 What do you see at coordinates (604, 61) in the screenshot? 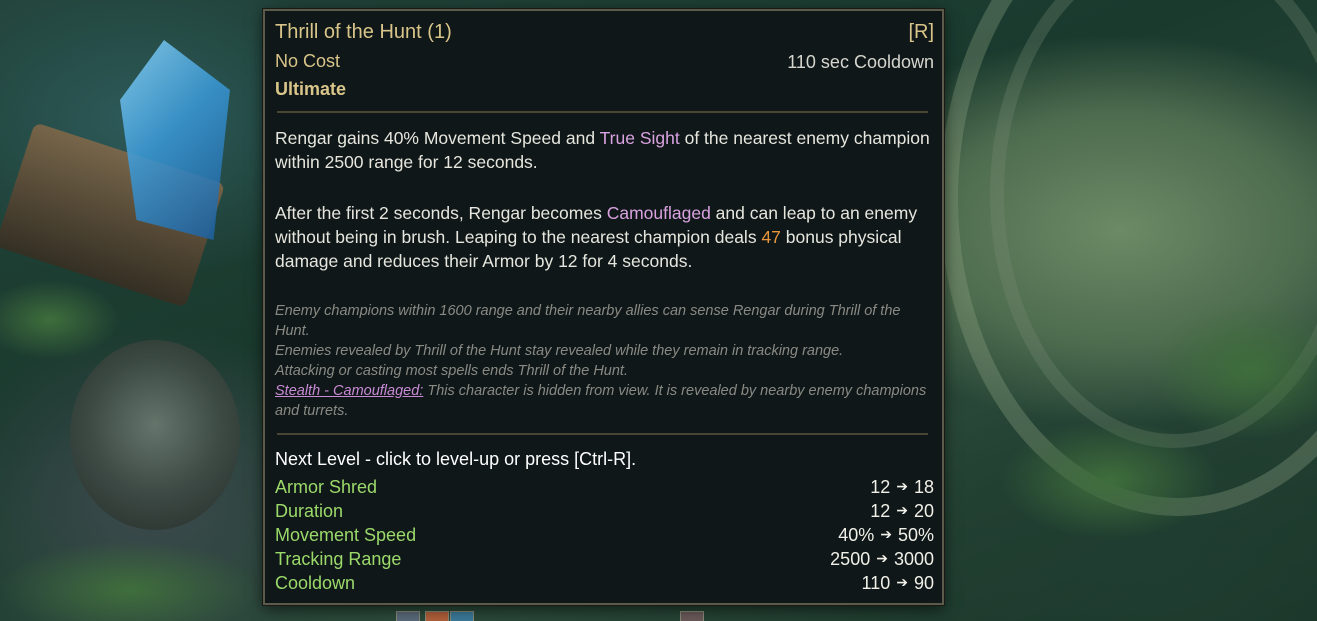
I see `ability-cost-row: No Cost 110 sec Cooldown` at bounding box center [604, 61].